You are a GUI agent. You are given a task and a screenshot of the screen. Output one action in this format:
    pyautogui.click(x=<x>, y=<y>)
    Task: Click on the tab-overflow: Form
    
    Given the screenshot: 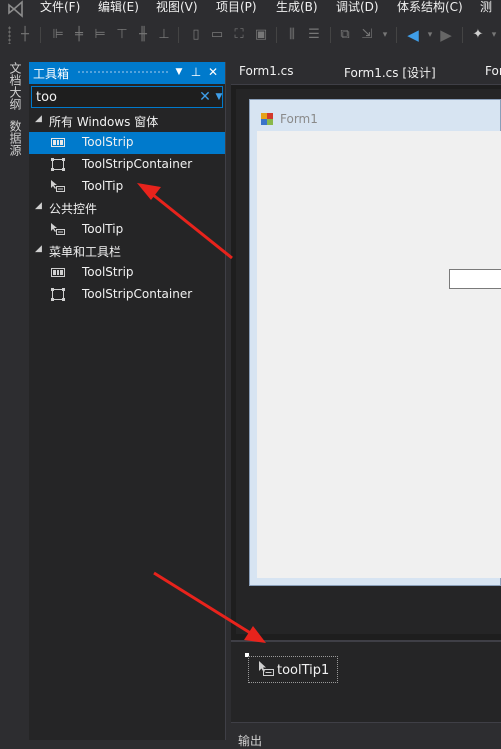 What is the action you would take?
    pyautogui.click(x=493, y=71)
    